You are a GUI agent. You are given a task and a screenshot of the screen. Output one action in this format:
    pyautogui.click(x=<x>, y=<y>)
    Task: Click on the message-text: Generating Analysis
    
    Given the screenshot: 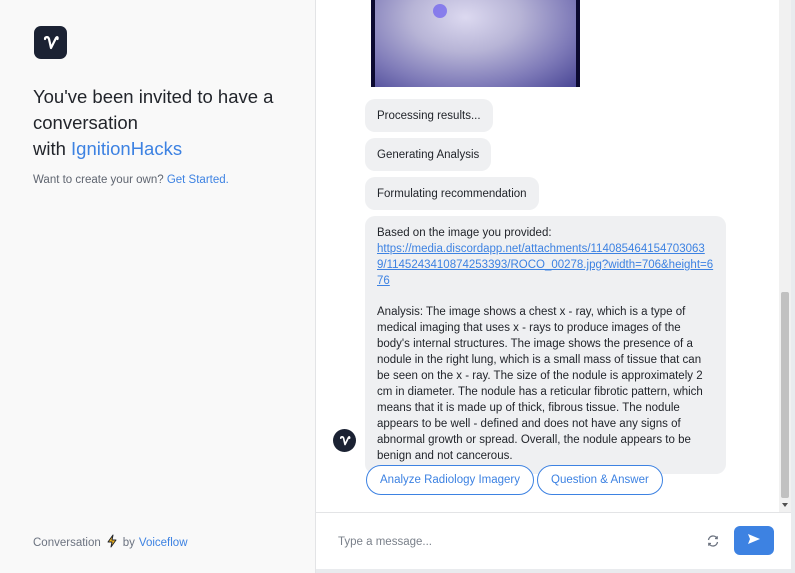 What is the action you would take?
    pyautogui.click(x=428, y=154)
    